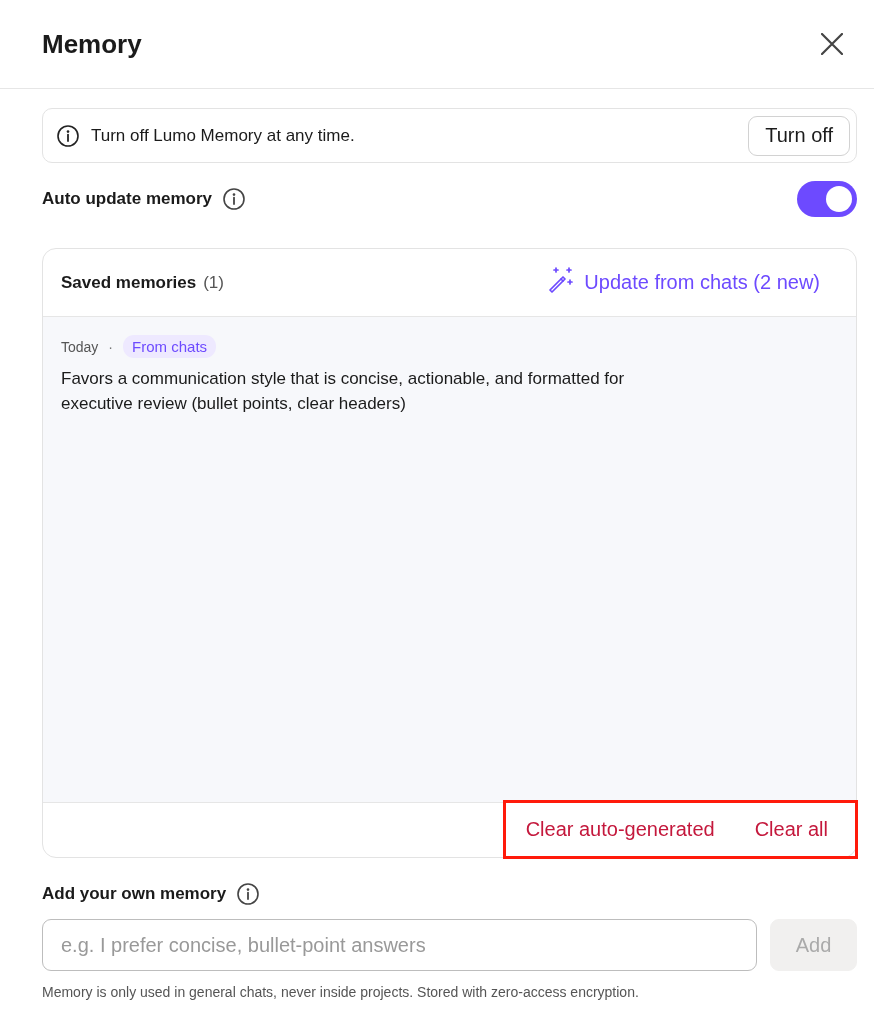  What do you see at coordinates (92, 44) in the screenshot?
I see `dialog-title: Memory` at bounding box center [92, 44].